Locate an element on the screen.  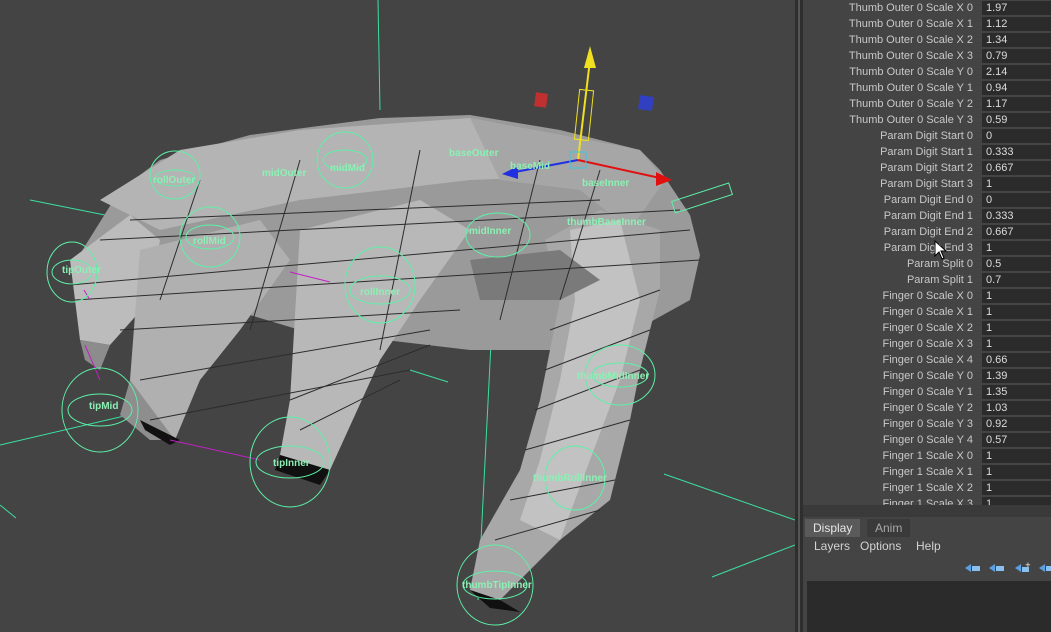
attribute-label: Param Digit Start 1 is located at coordinates (926, 152).